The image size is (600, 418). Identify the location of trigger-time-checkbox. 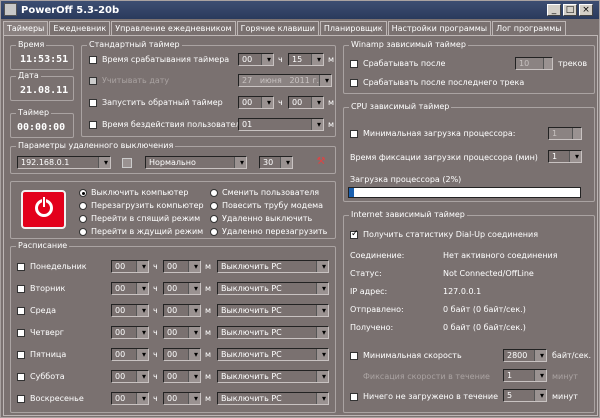
(93, 60).